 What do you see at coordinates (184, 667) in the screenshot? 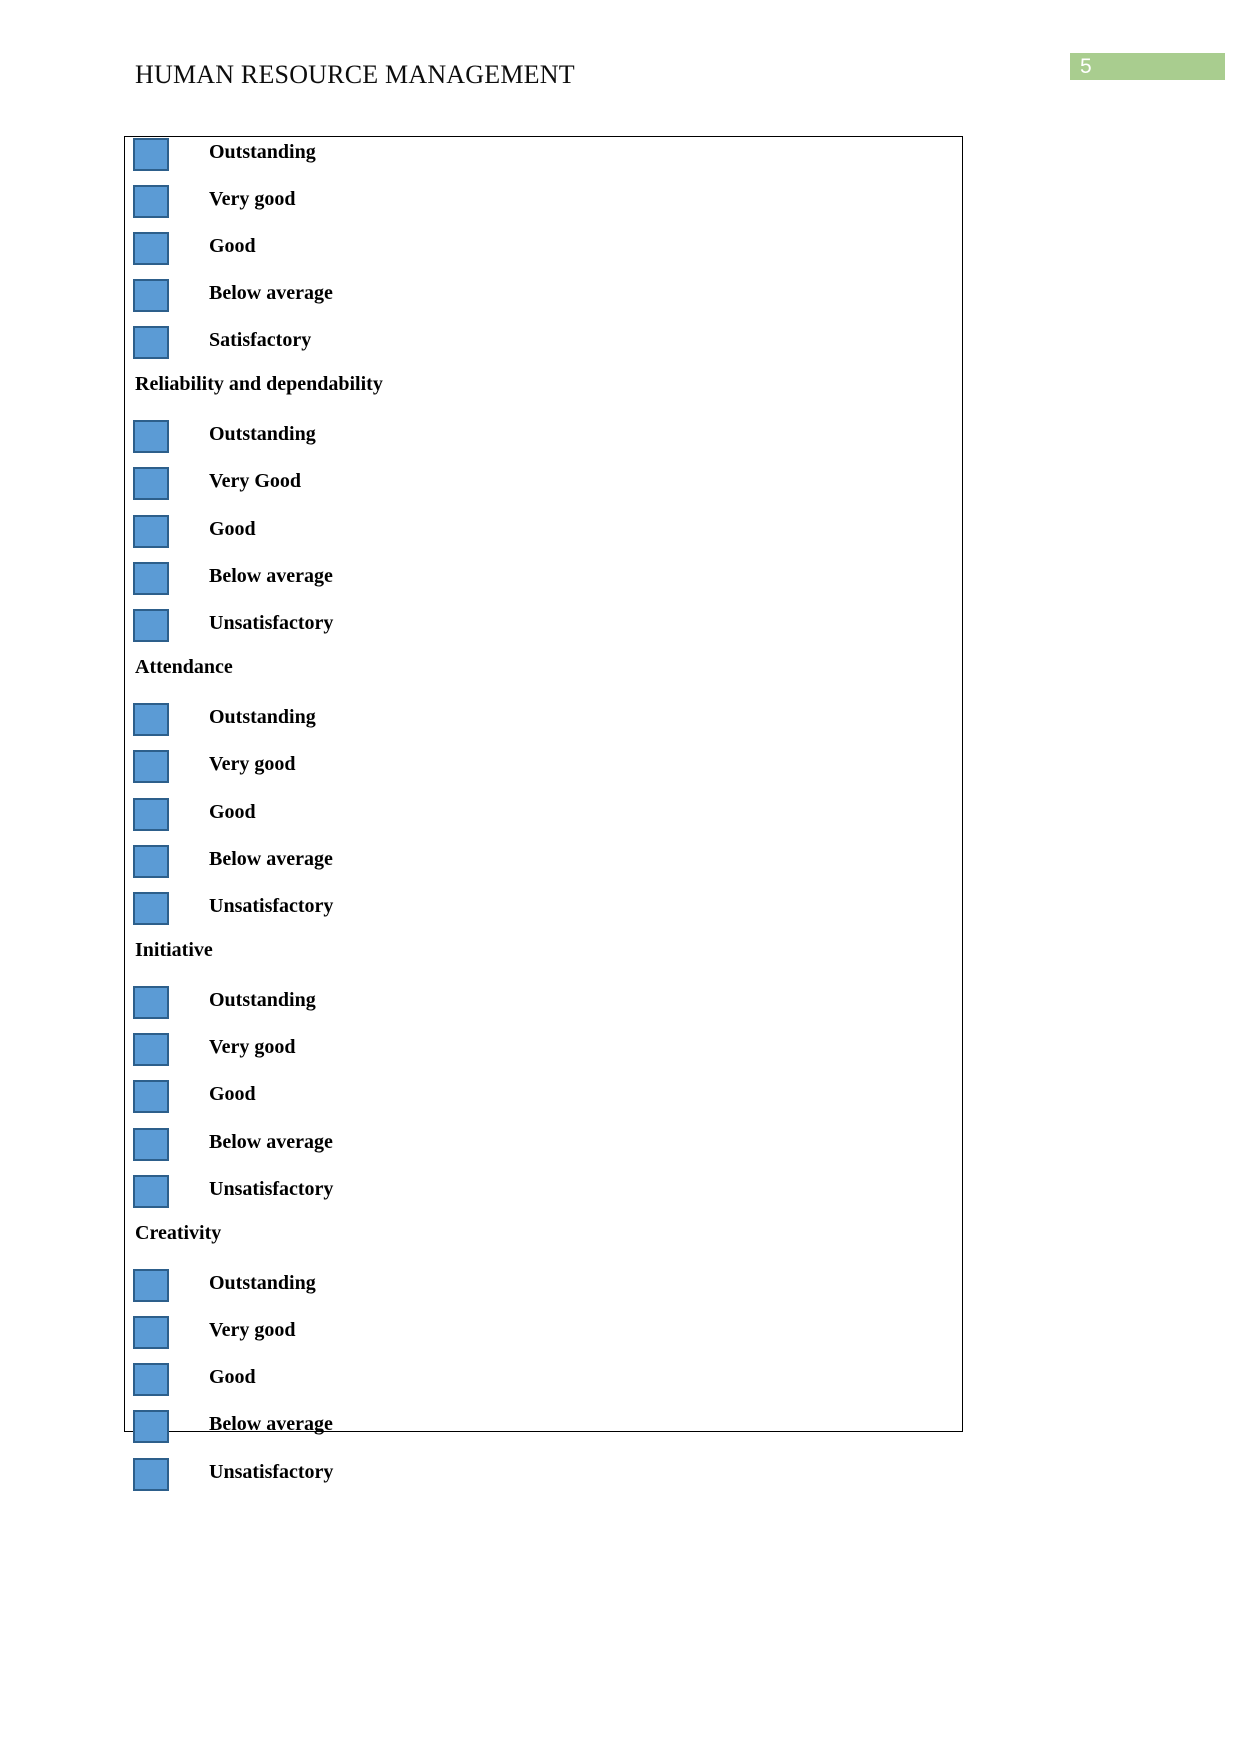
I see `section-heading: Attendance` at bounding box center [184, 667].